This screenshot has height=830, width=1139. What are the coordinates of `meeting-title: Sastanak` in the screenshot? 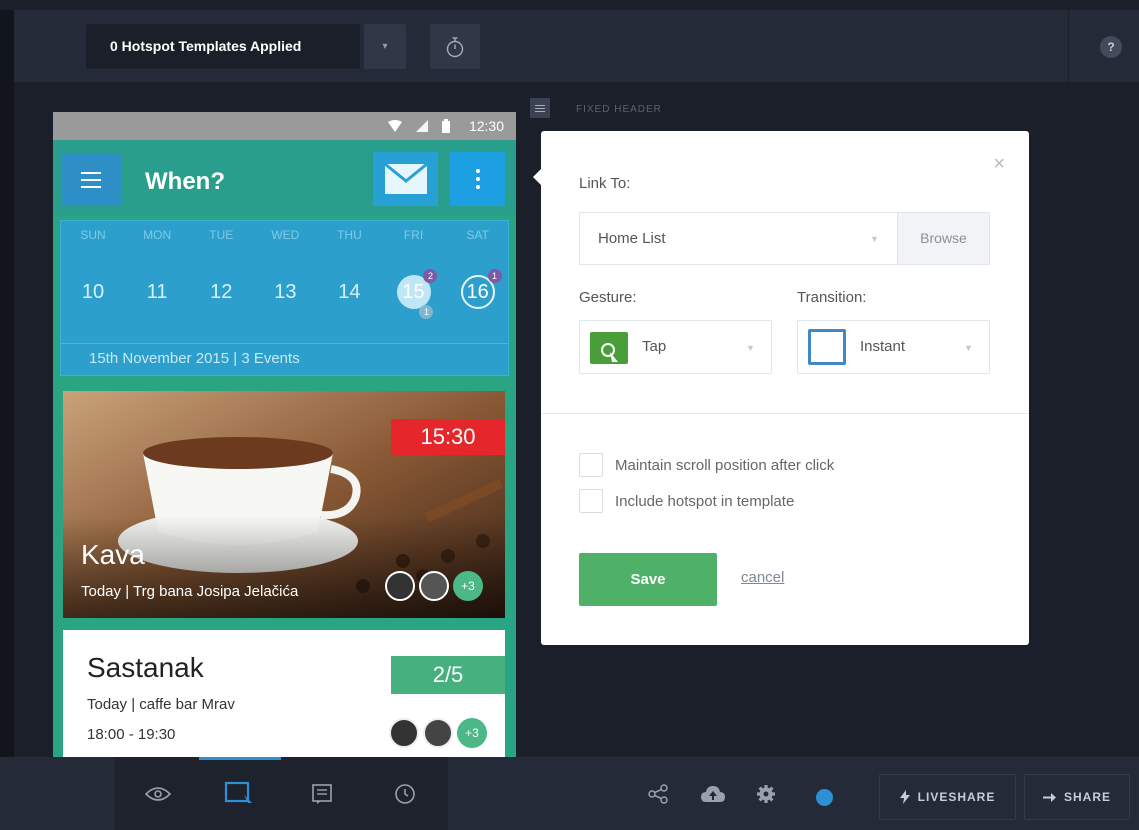 It's located at (145, 667).